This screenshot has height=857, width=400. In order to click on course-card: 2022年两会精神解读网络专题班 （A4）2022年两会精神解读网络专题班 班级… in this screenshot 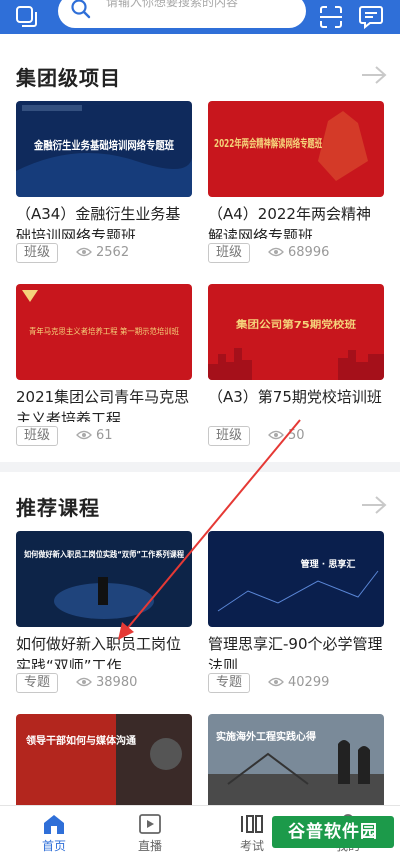, I will do `click(296, 185)`.